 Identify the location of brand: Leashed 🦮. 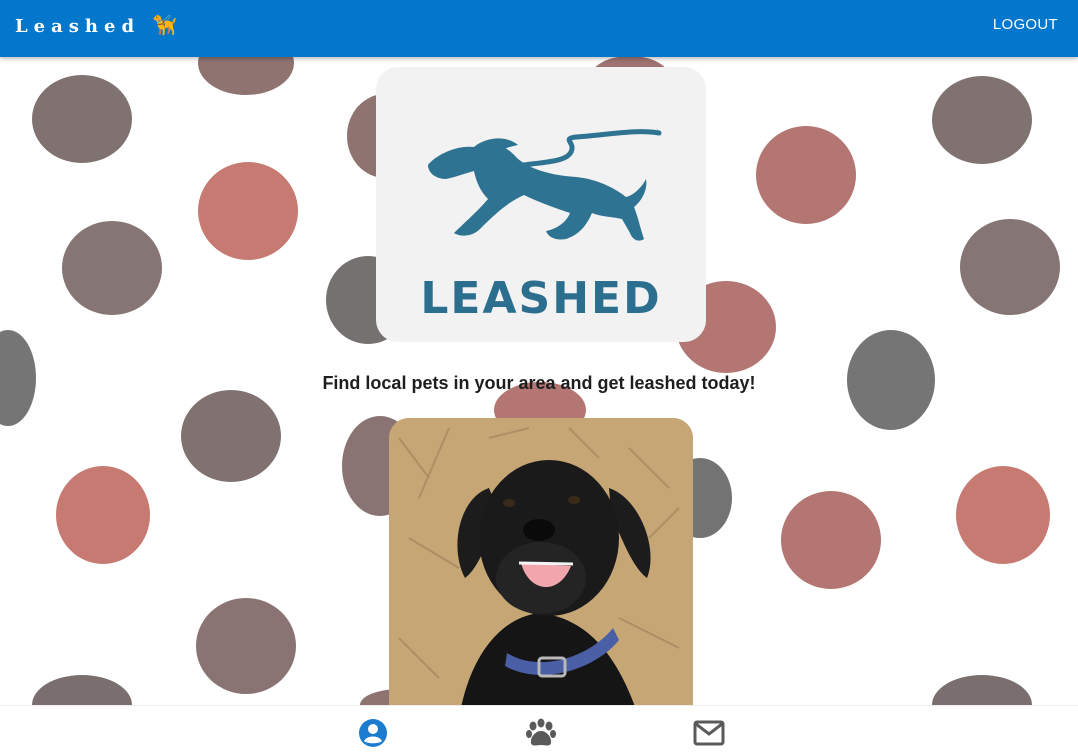
(96, 26).